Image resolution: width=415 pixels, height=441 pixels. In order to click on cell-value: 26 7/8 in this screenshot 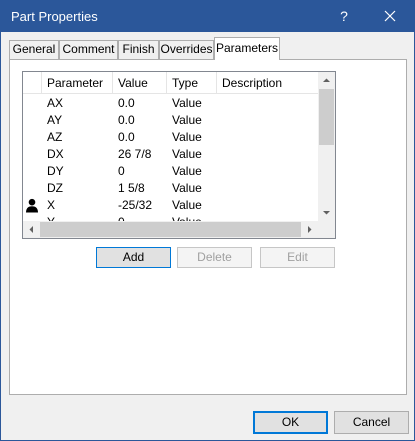, I will do `click(135, 154)`.